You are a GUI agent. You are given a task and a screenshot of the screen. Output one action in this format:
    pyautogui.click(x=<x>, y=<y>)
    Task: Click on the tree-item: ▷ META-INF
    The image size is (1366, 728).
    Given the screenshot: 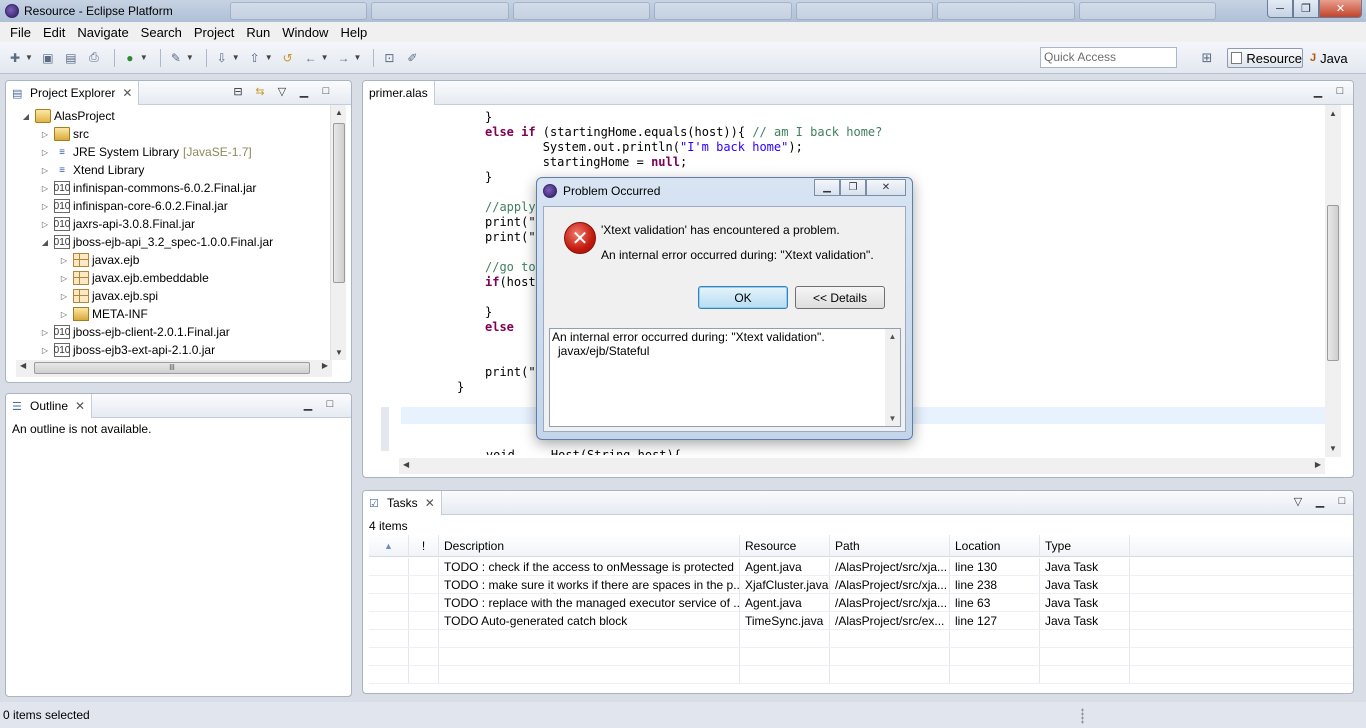 What is the action you would take?
    pyautogui.click(x=169, y=314)
    